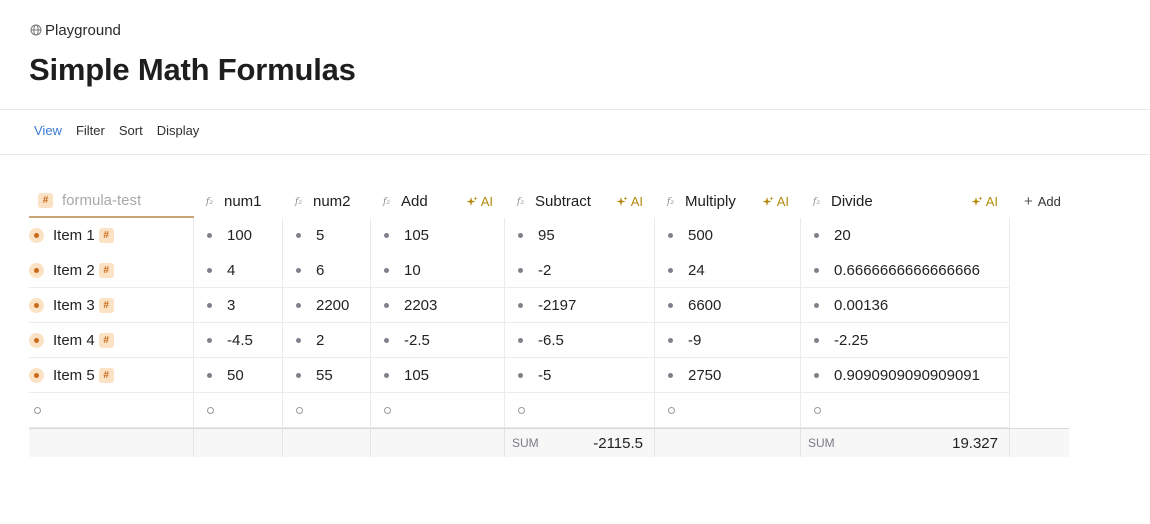  I want to click on cell-multiply: 2750, so click(728, 375).